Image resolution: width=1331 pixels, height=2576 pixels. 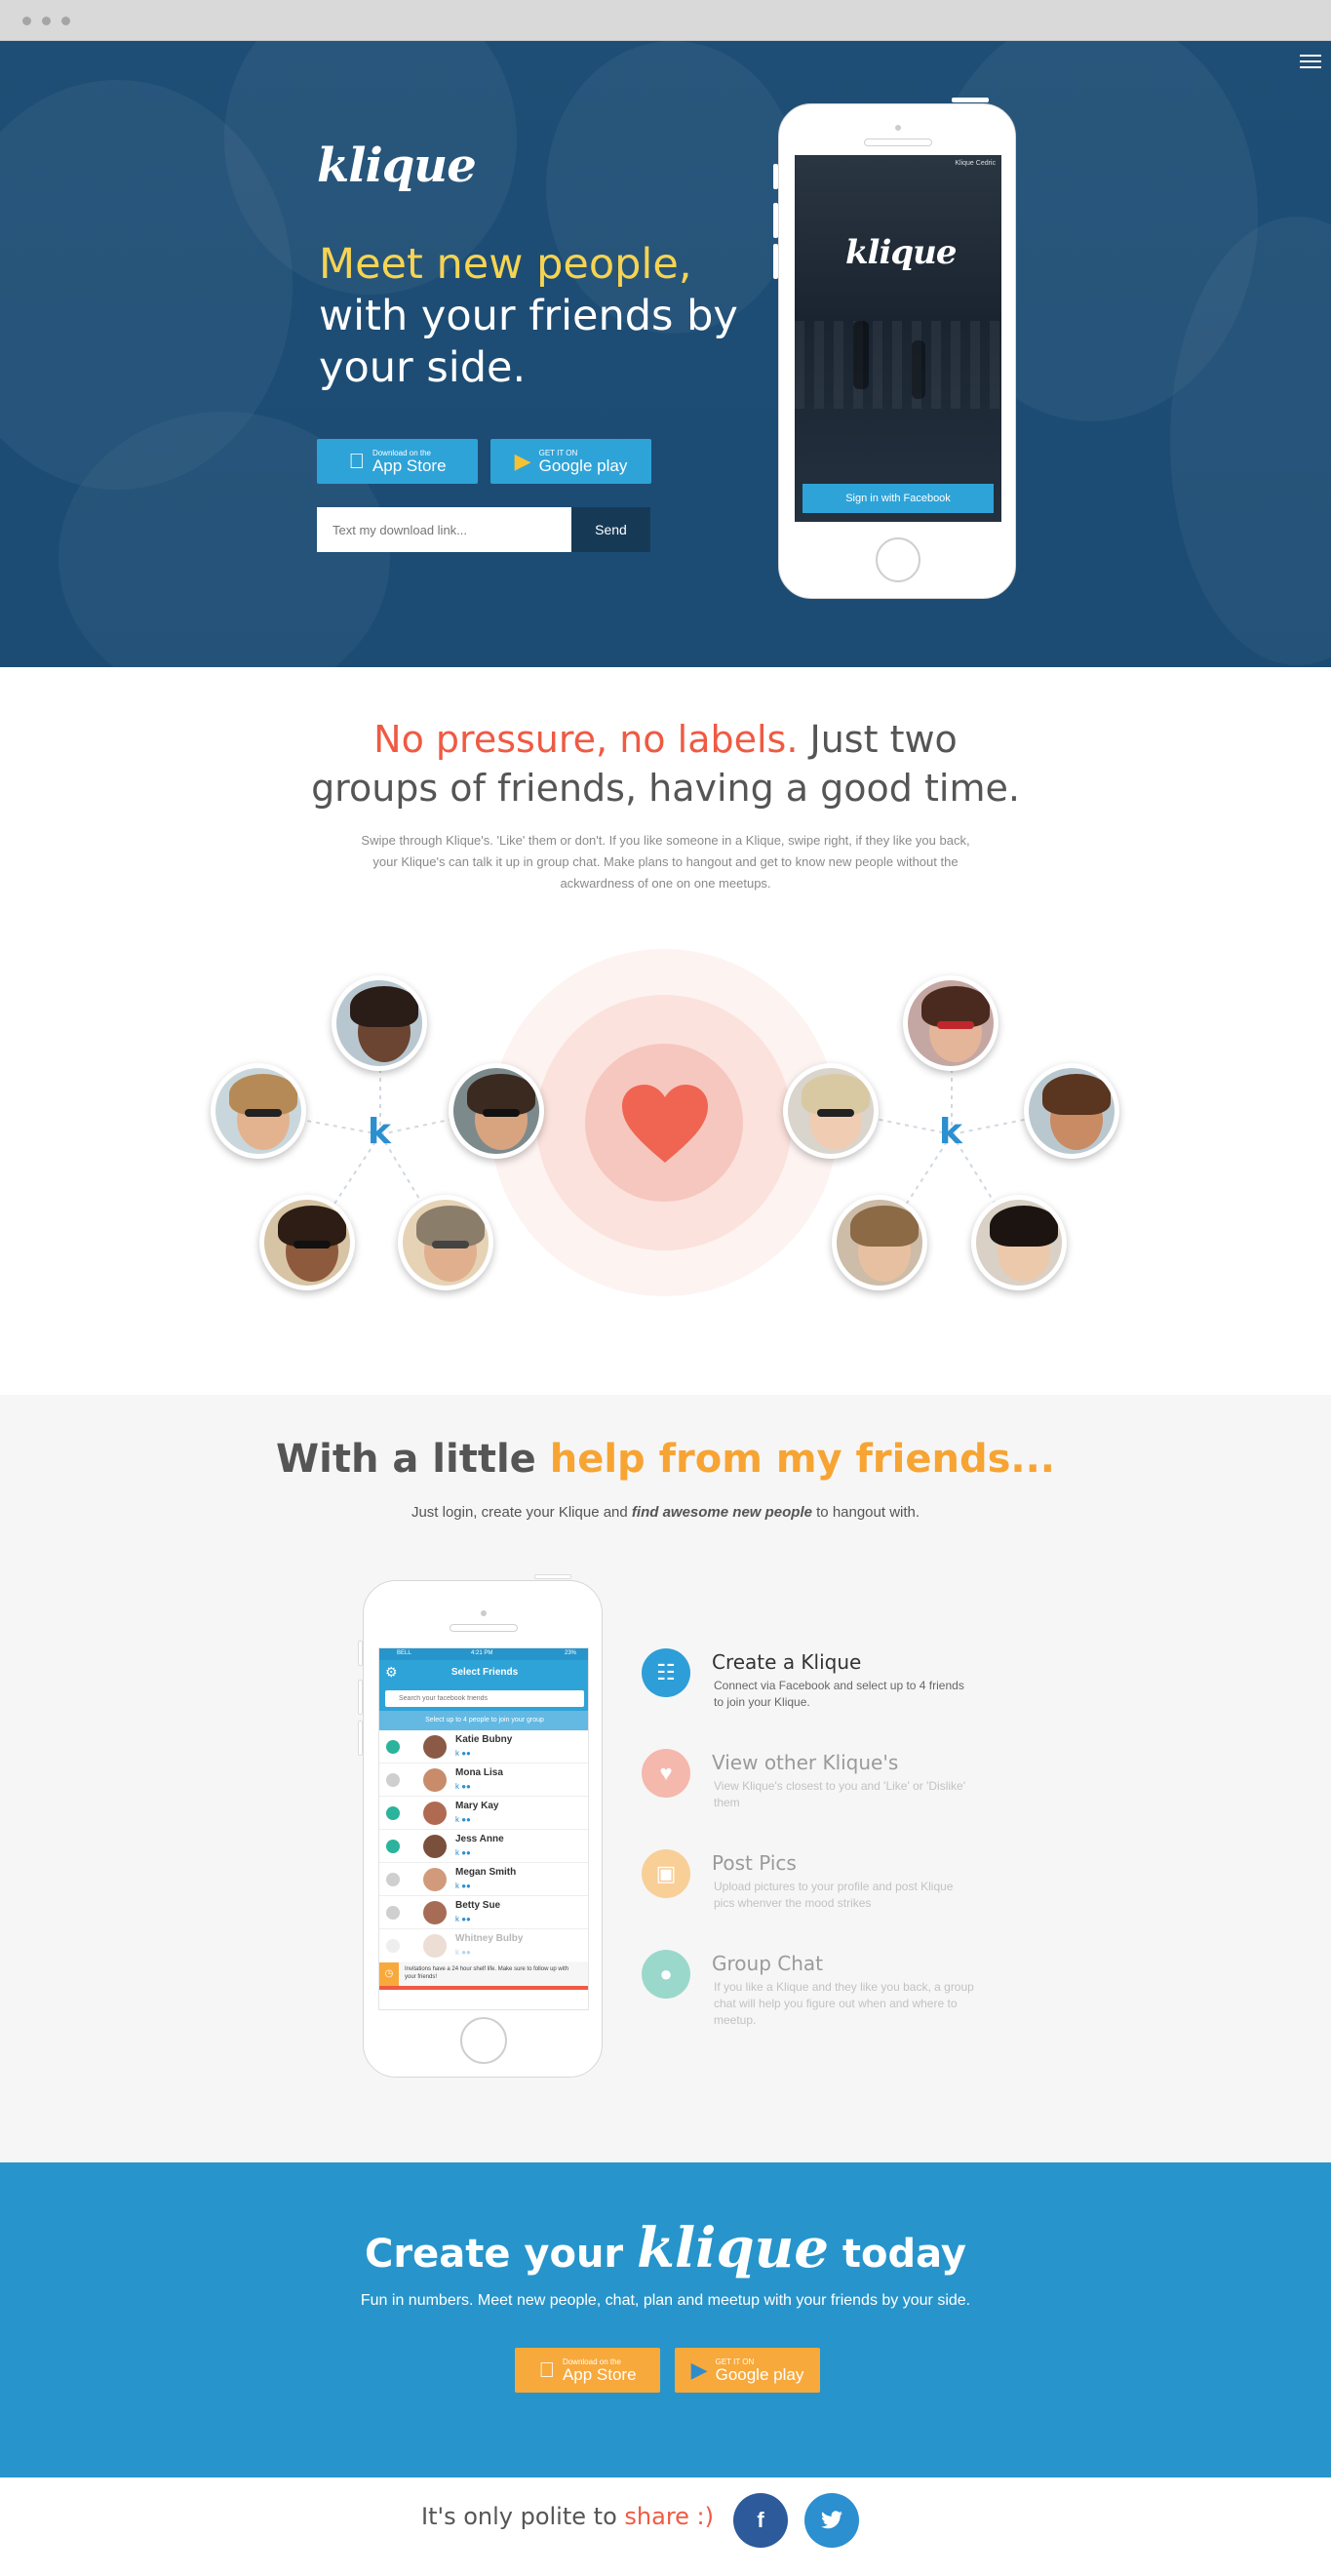 I want to click on share-text: It's only polite to share :), so click(x=567, y=2516).